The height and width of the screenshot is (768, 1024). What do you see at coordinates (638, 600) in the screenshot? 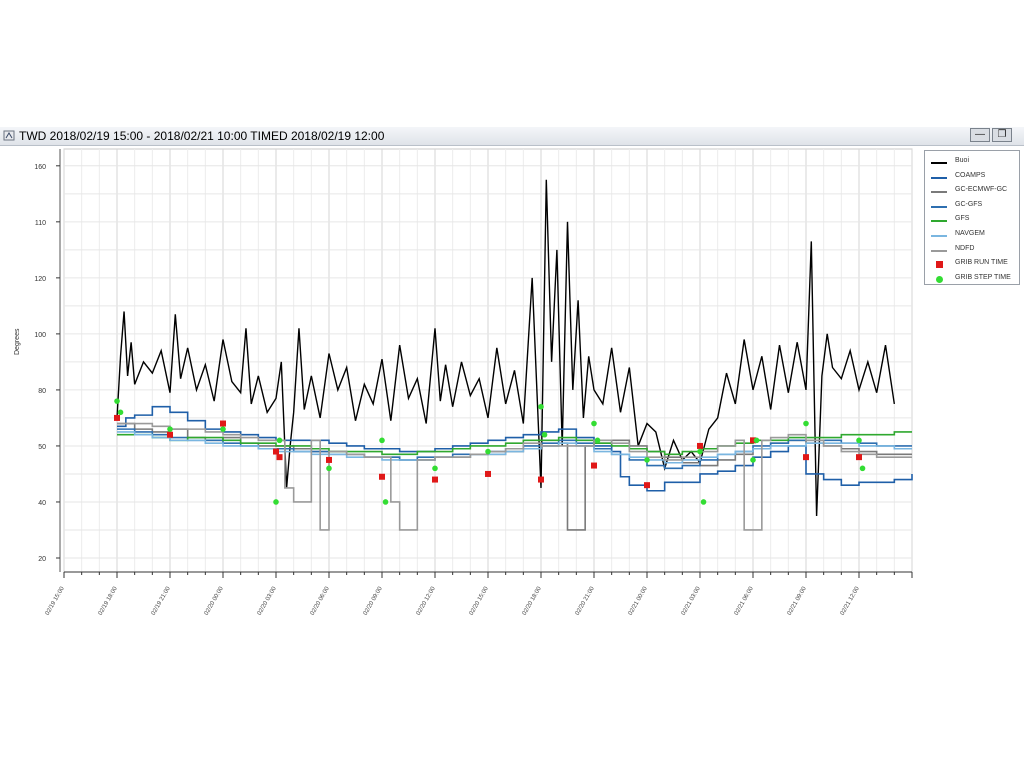
I see `x-tick-label: 02/21 00:00` at bounding box center [638, 600].